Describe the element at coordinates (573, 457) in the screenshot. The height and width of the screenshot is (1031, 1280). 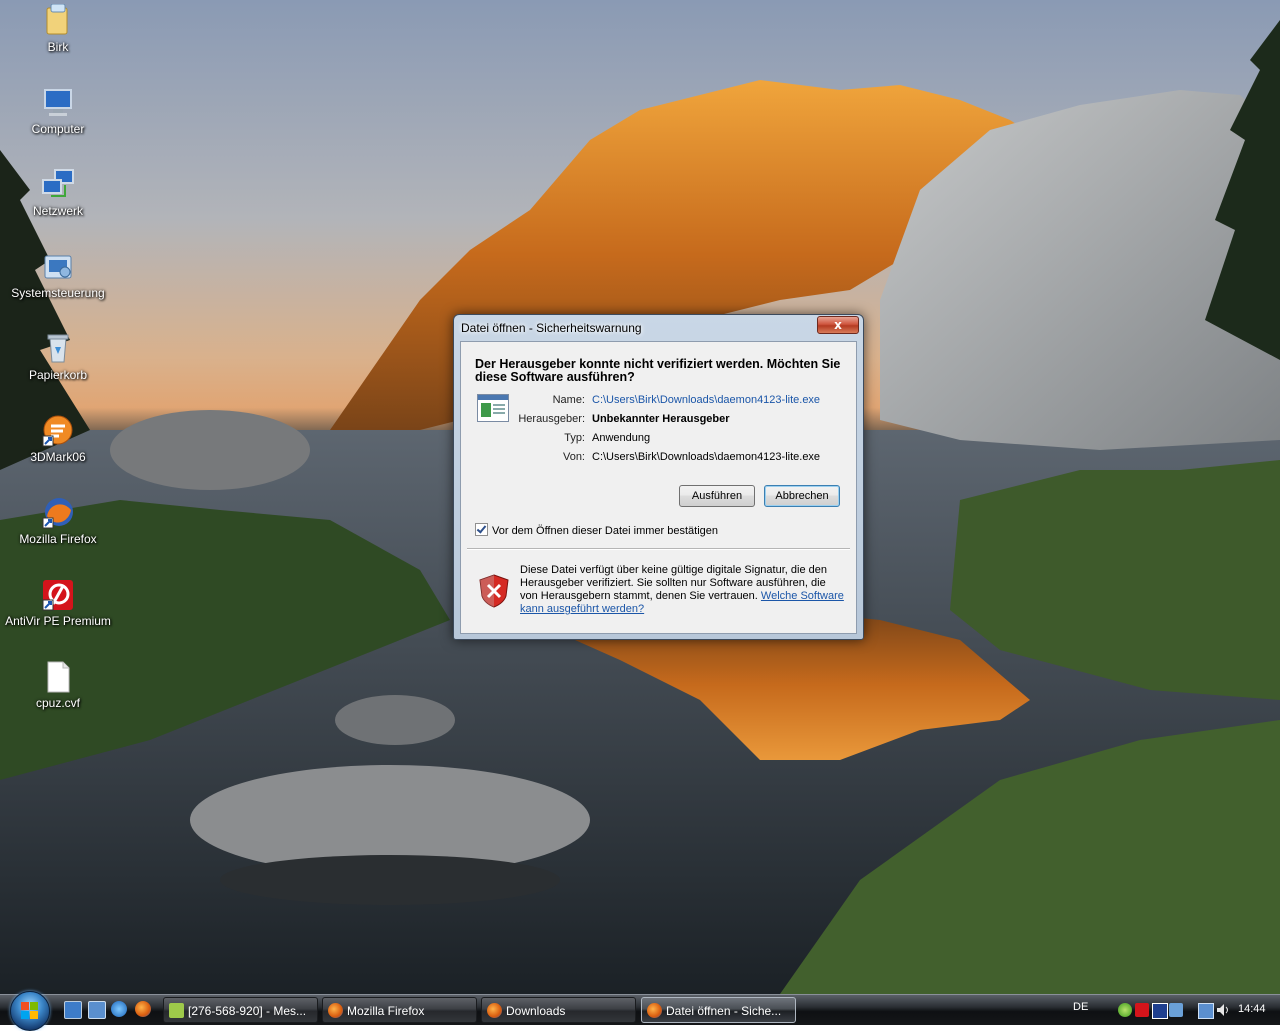
I see `from-label: Von:` at that location.